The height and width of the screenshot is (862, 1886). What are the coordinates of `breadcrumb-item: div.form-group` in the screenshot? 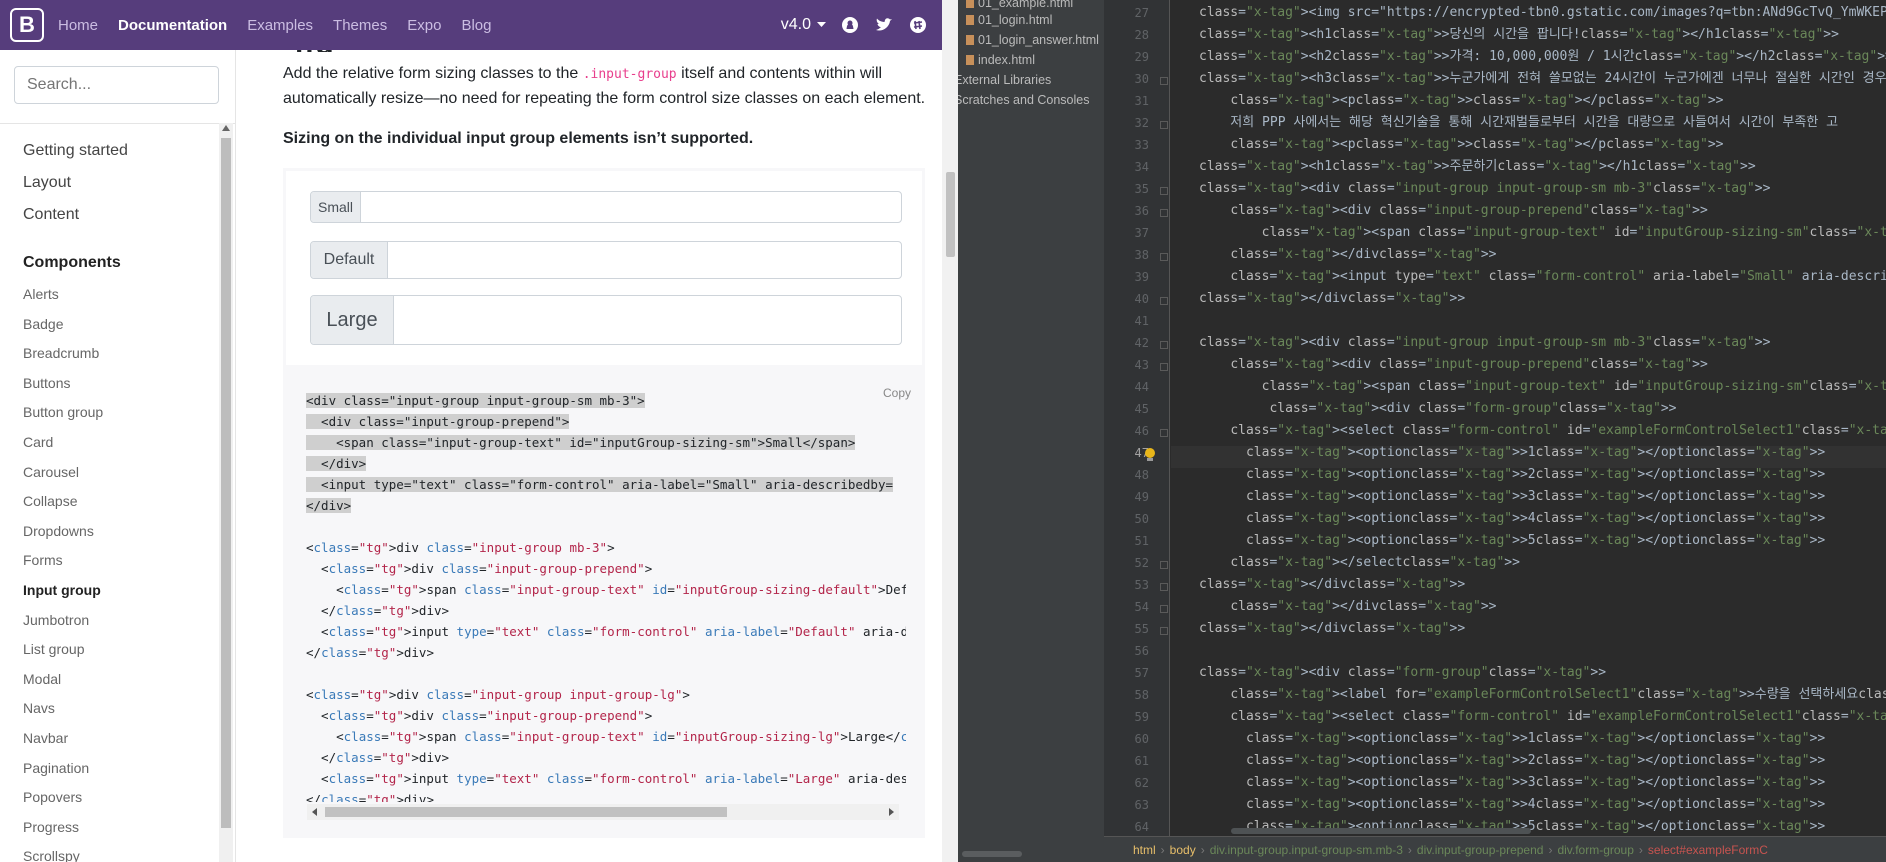 It's located at (1595, 850).